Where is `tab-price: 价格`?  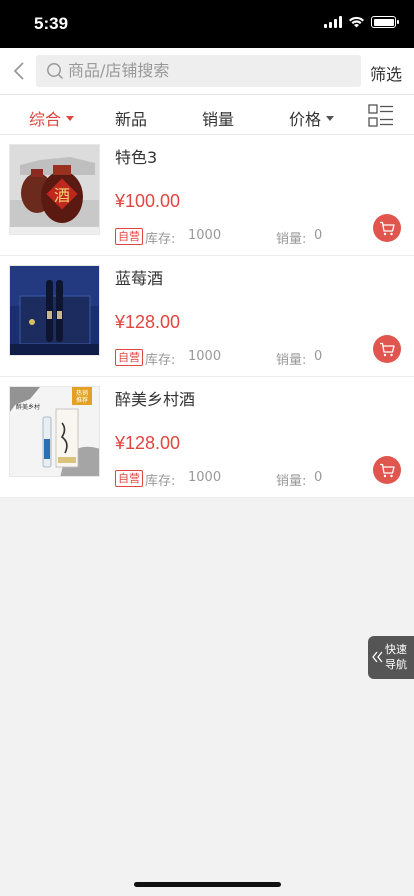
tab-price: 价格 is located at coordinates (312, 118).